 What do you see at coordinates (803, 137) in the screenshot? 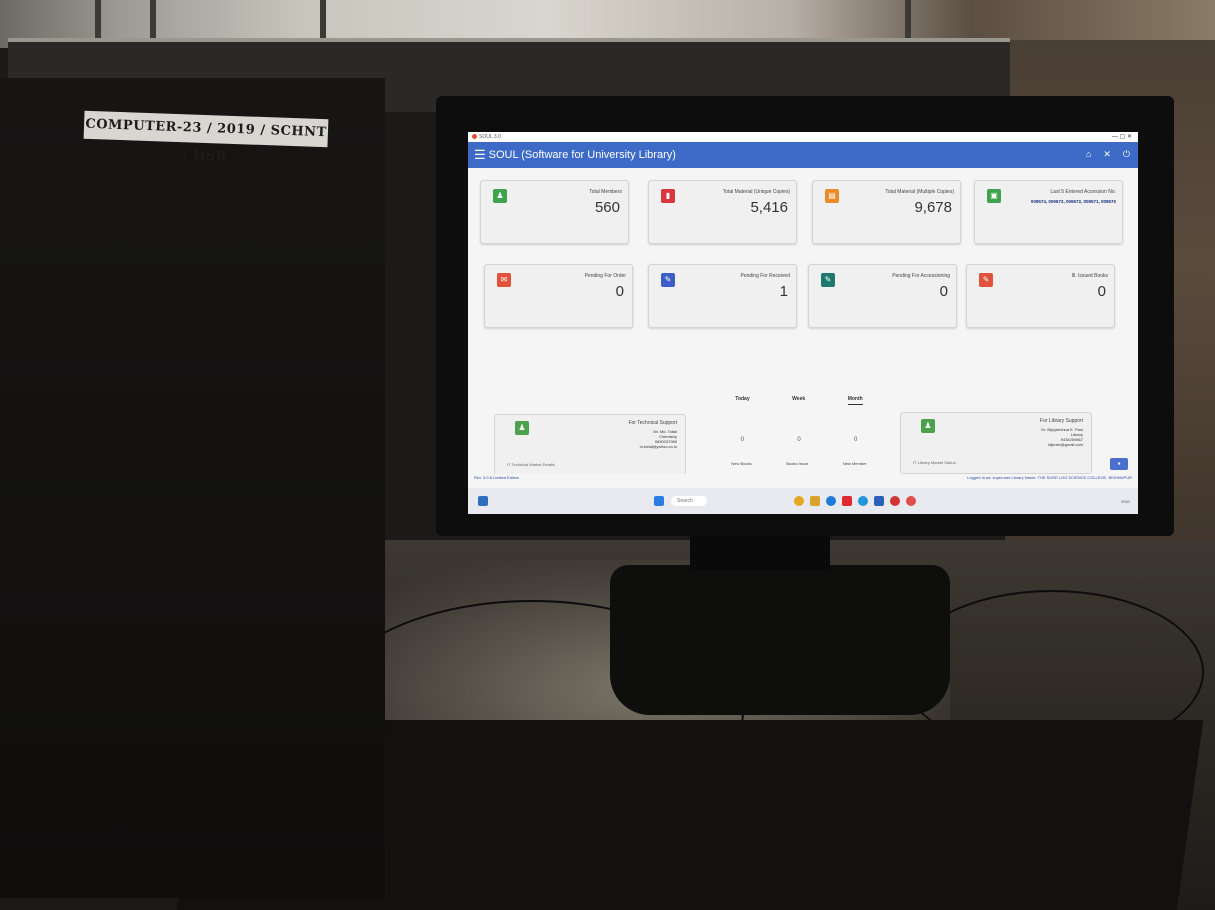
I see `window-chrome: SOUL 3.0 — ▢ ✕` at bounding box center [803, 137].